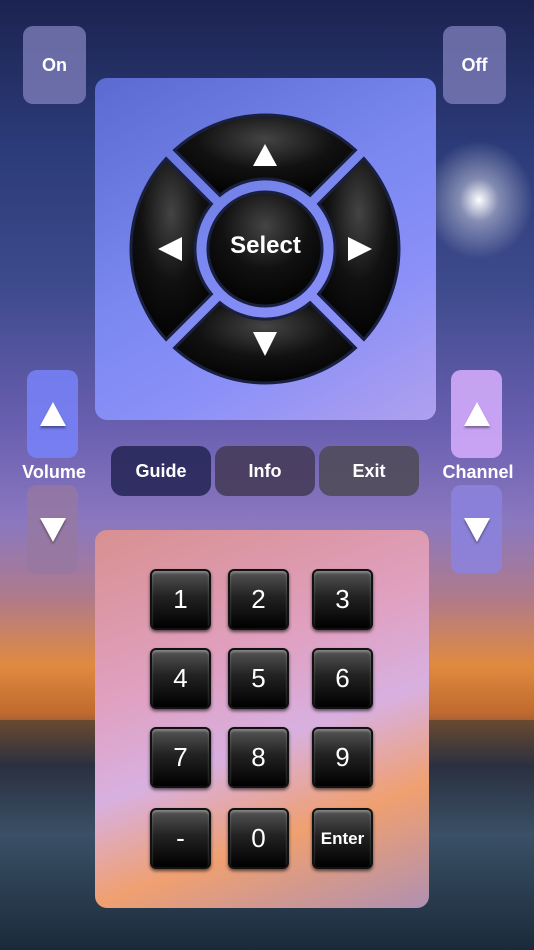 The height and width of the screenshot is (950, 534). Describe the element at coordinates (258, 599) in the screenshot. I see `key-2: 2` at that location.